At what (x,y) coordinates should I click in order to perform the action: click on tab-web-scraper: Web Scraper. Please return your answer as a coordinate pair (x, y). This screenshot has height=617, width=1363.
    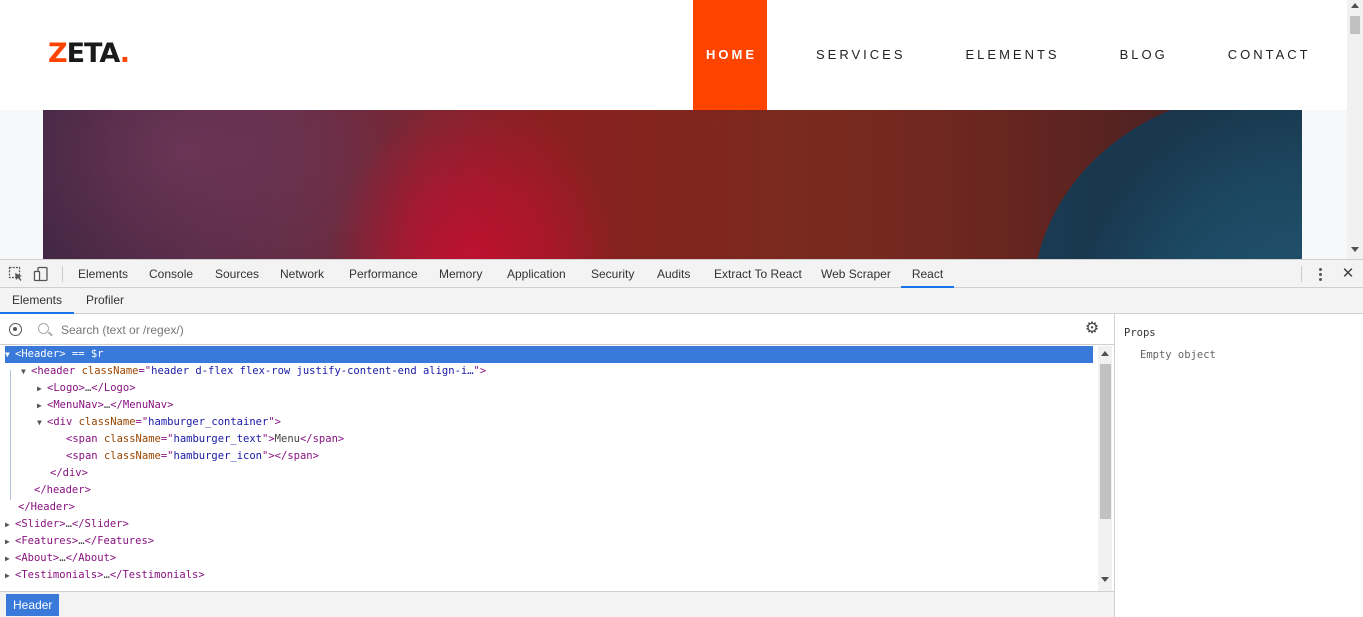
    Looking at the image, I should click on (856, 274).